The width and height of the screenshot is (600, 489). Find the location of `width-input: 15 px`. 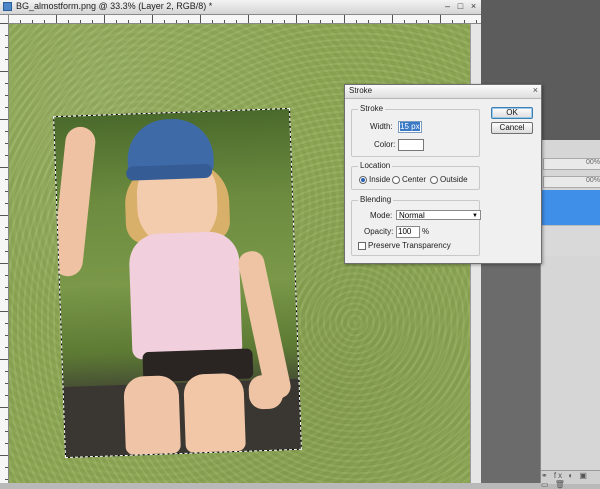

width-input: 15 px is located at coordinates (410, 127).